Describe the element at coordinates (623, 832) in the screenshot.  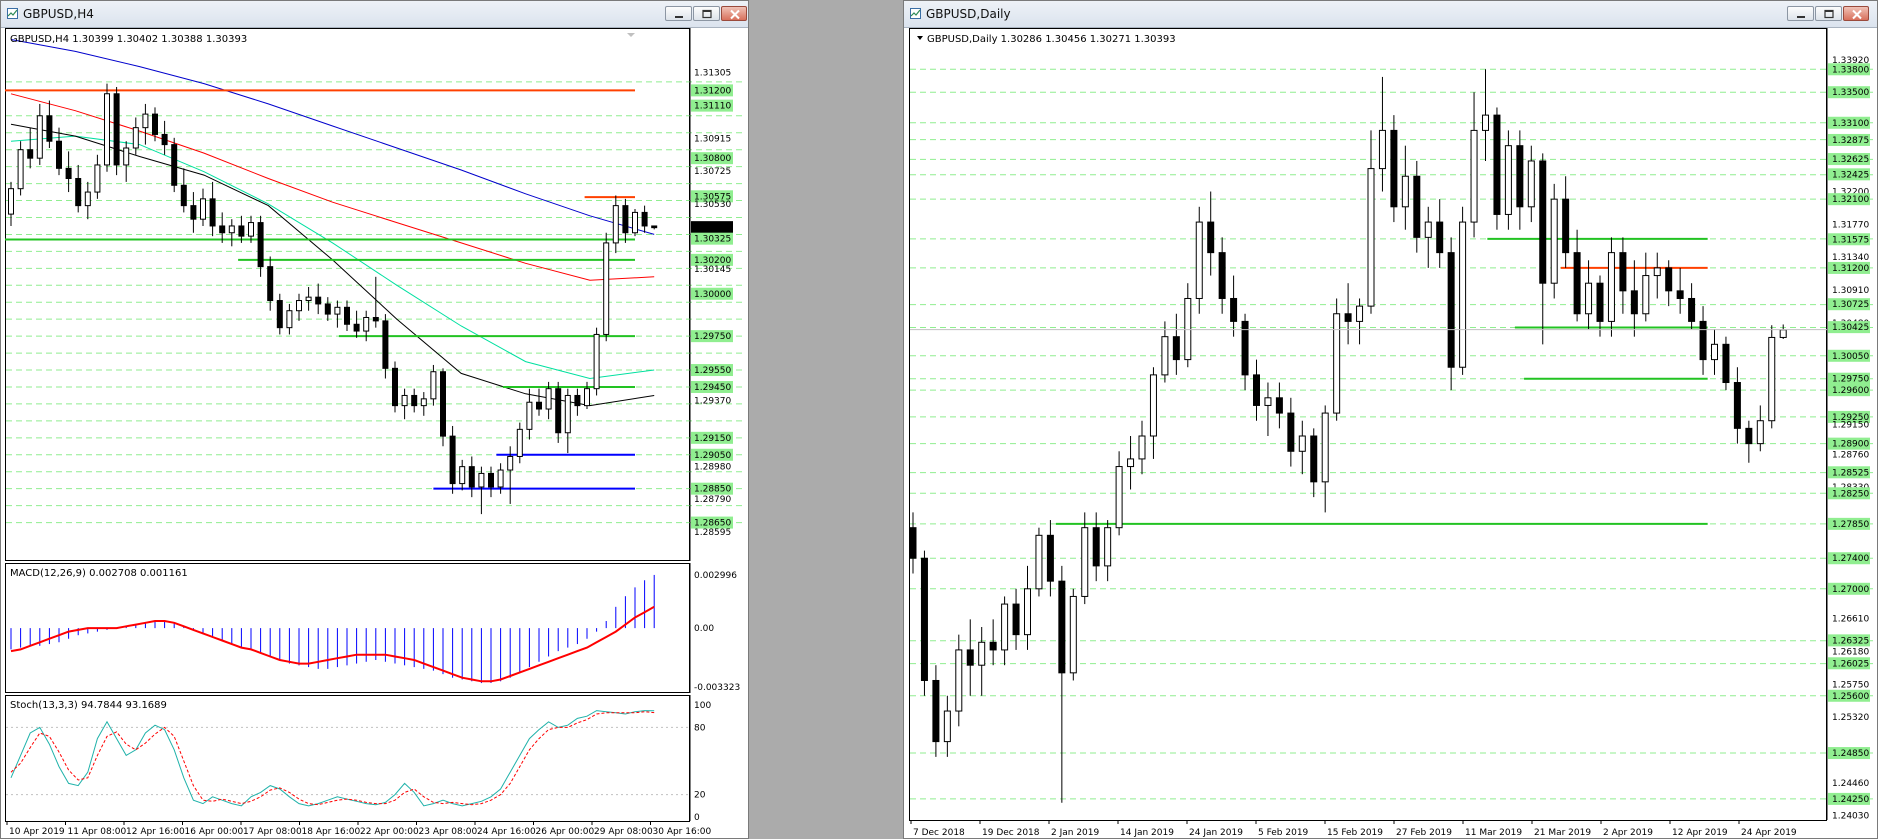
I see `time-tick-label: 29 Apr 08:00` at that location.